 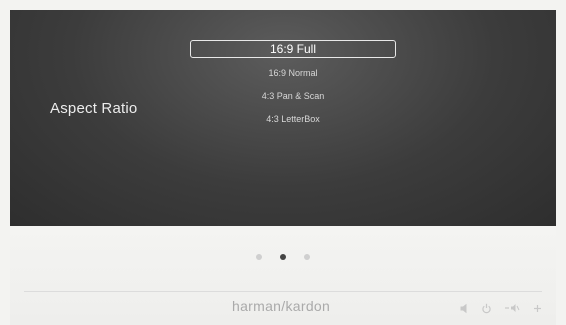 What do you see at coordinates (512, 308) in the screenshot?
I see `volume-icon` at bounding box center [512, 308].